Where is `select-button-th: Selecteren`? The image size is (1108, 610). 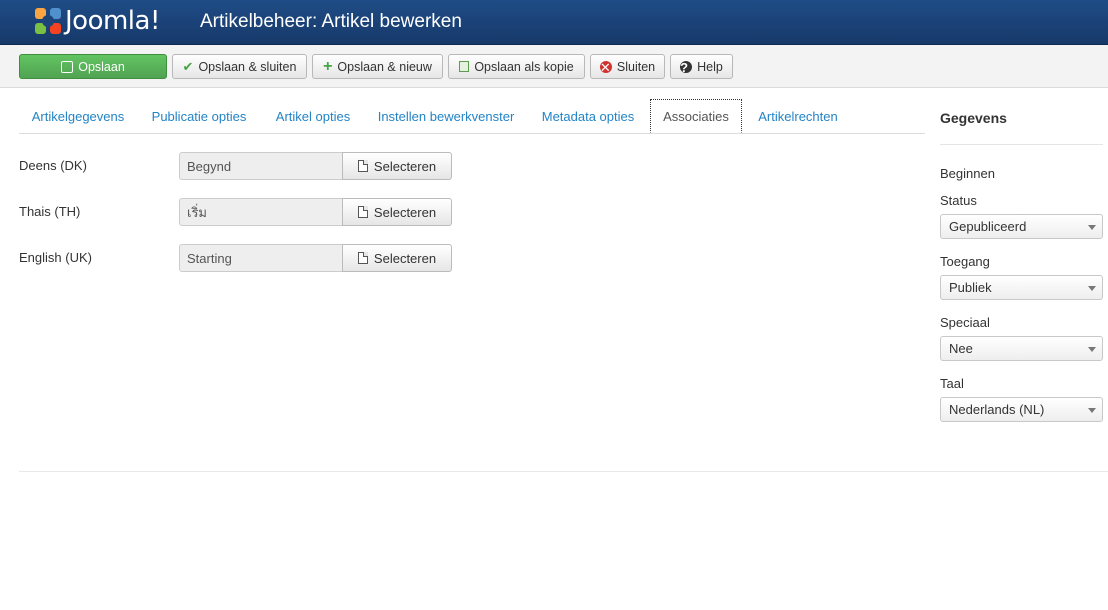
select-button-th: Selecteren is located at coordinates (397, 212).